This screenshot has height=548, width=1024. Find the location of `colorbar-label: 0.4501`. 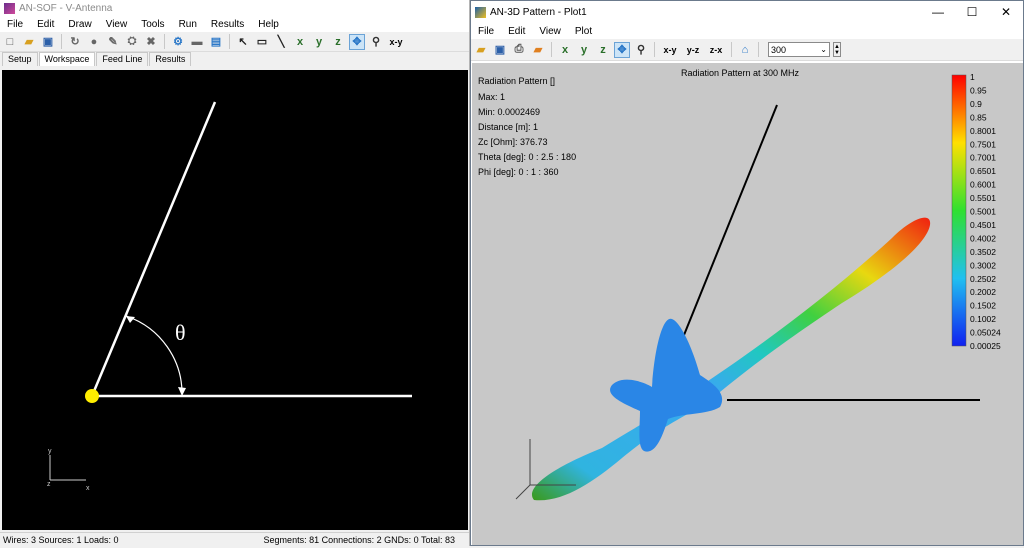

colorbar-label: 0.4501 is located at coordinates (983, 225).